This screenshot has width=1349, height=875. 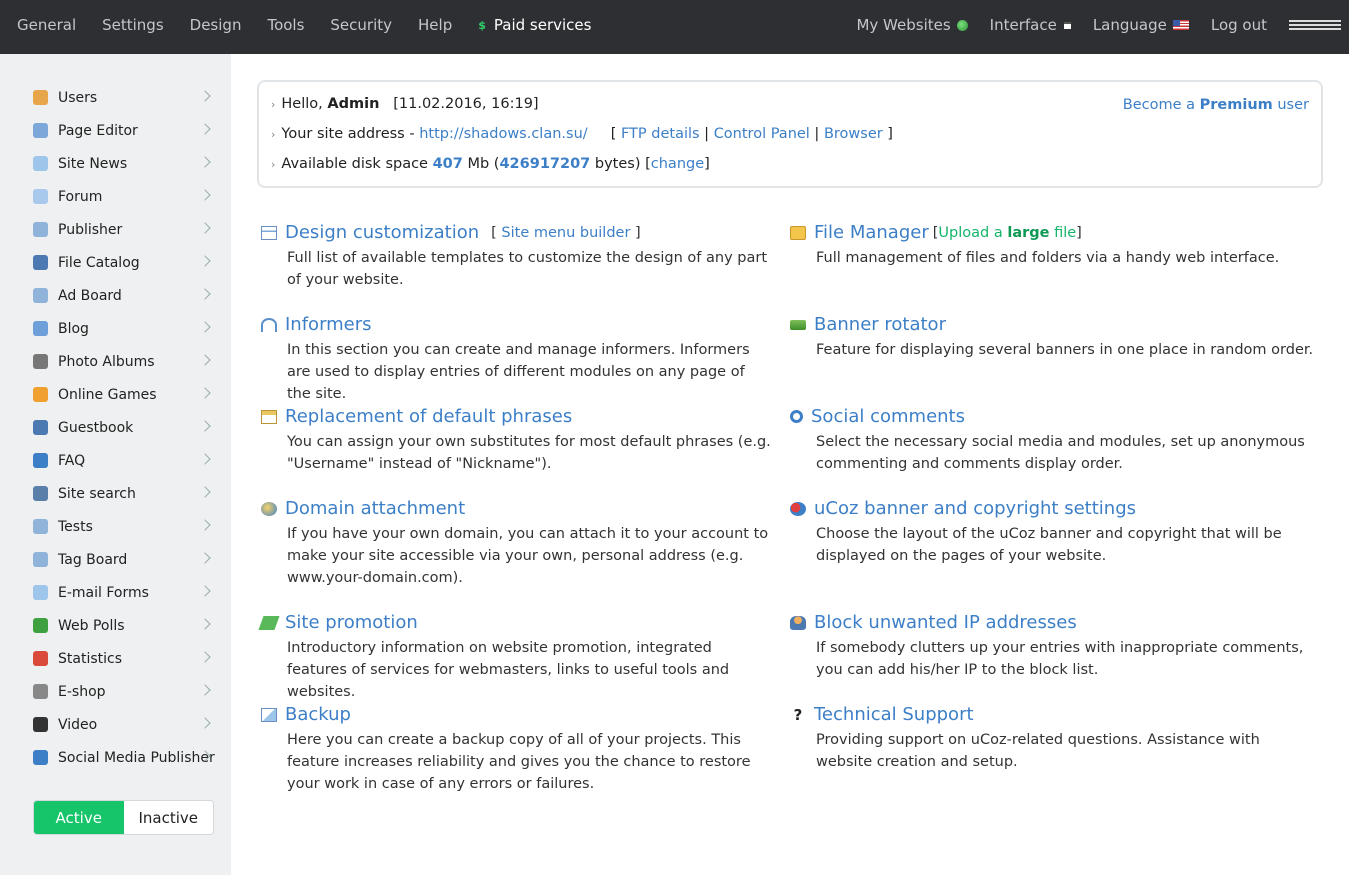 What do you see at coordinates (124, 757) in the screenshot?
I see `sidebar-item-social-media-publisher: Social Media Publisher` at bounding box center [124, 757].